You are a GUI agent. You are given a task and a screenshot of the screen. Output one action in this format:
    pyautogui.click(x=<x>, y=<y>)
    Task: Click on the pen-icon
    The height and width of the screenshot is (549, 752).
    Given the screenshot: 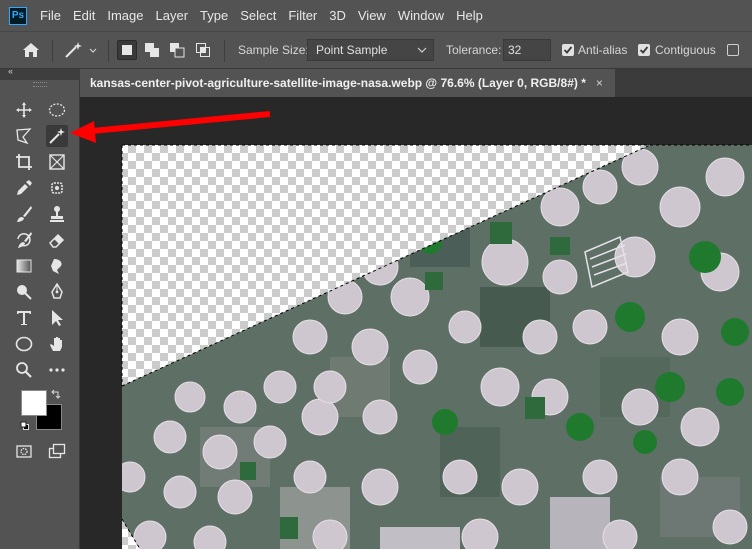 What is the action you would take?
    pyautogui.click(x=57, y=291)
    